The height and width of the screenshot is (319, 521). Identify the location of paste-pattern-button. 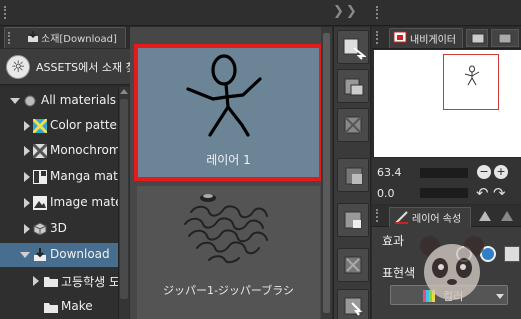
(353, 125).